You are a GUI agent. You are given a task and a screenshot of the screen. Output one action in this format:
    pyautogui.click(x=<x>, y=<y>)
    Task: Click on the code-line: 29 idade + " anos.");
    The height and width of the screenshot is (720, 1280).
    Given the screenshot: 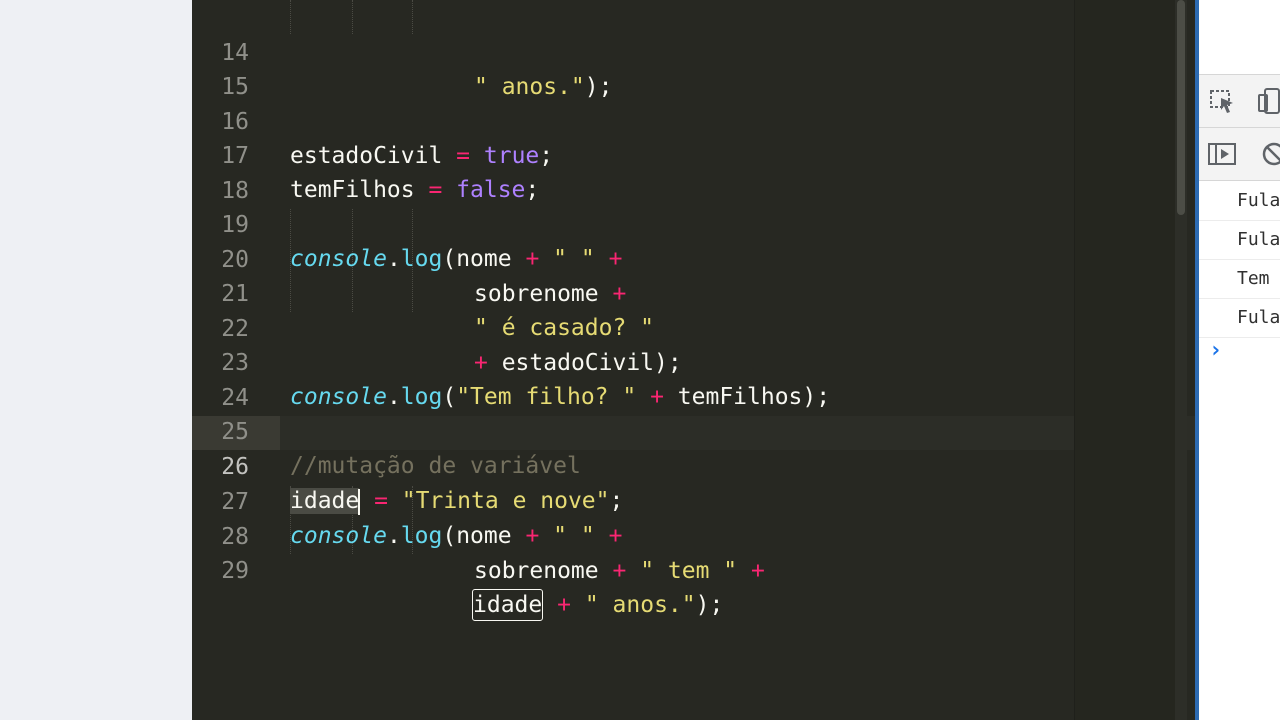 What is the action you would take?
    pyautogui.click(x=692, y=570)
    